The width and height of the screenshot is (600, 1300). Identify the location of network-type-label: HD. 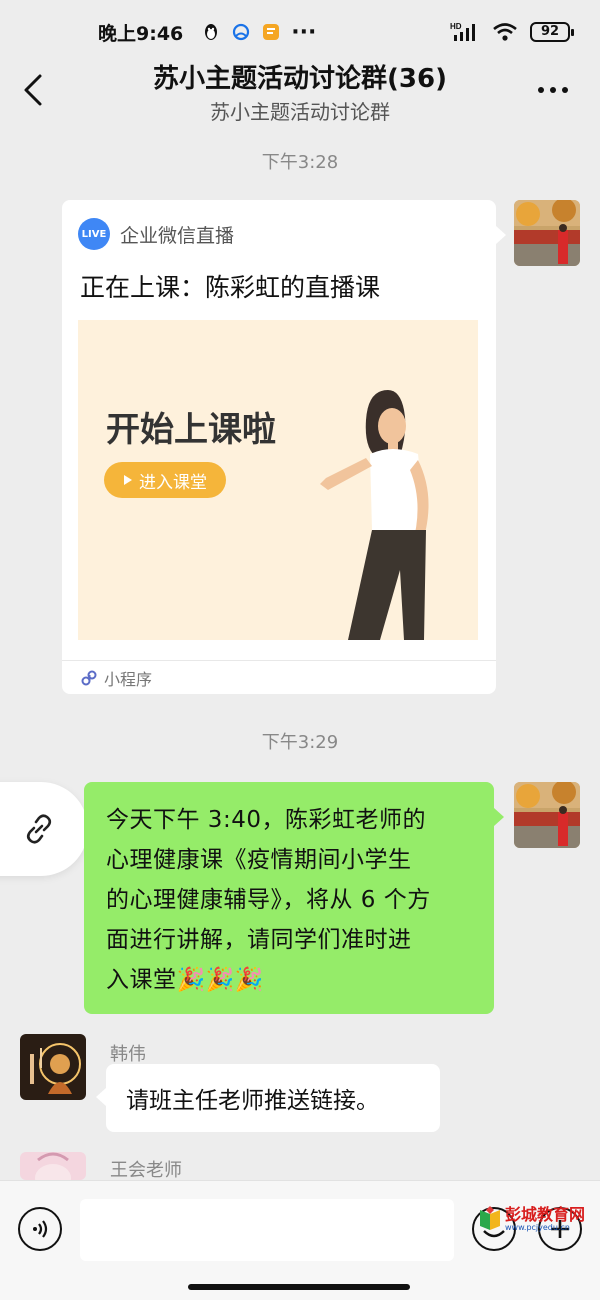
(456, 26).